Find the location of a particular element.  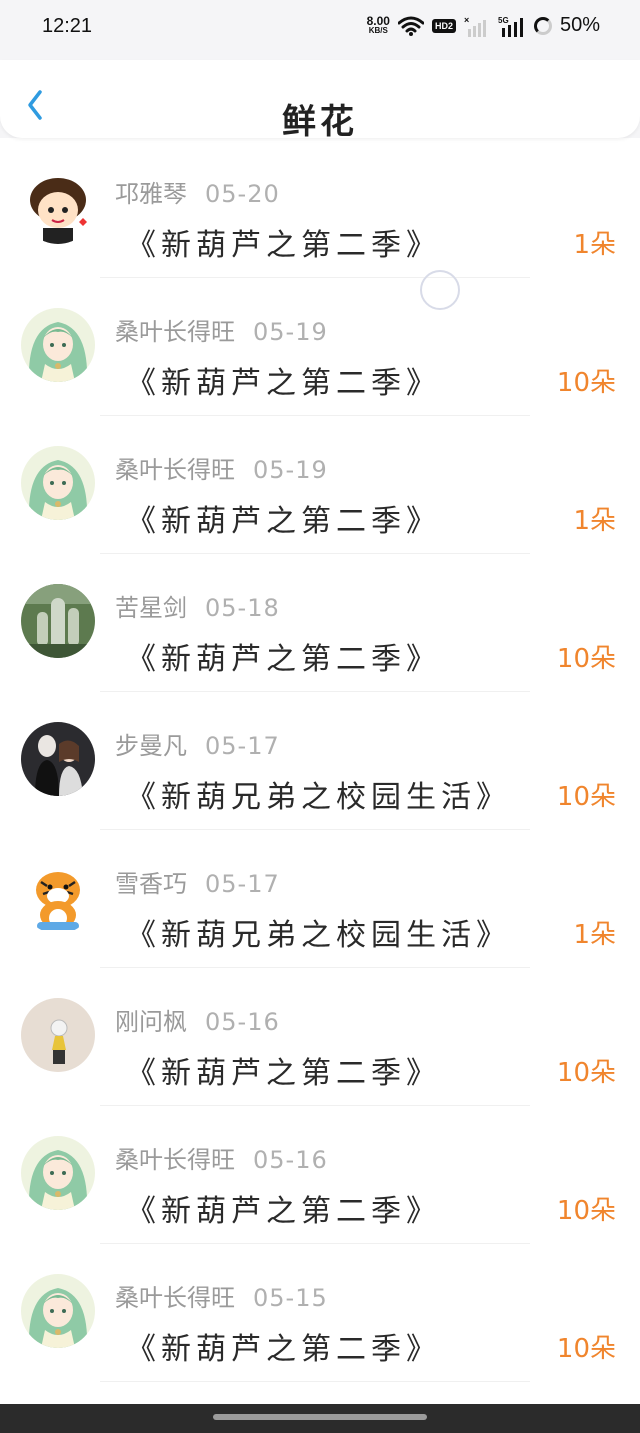

list-item: 桑叶长得旺 05-15 《新葫芦之第二季》 10朵 is located at coordinates (320, 1313).